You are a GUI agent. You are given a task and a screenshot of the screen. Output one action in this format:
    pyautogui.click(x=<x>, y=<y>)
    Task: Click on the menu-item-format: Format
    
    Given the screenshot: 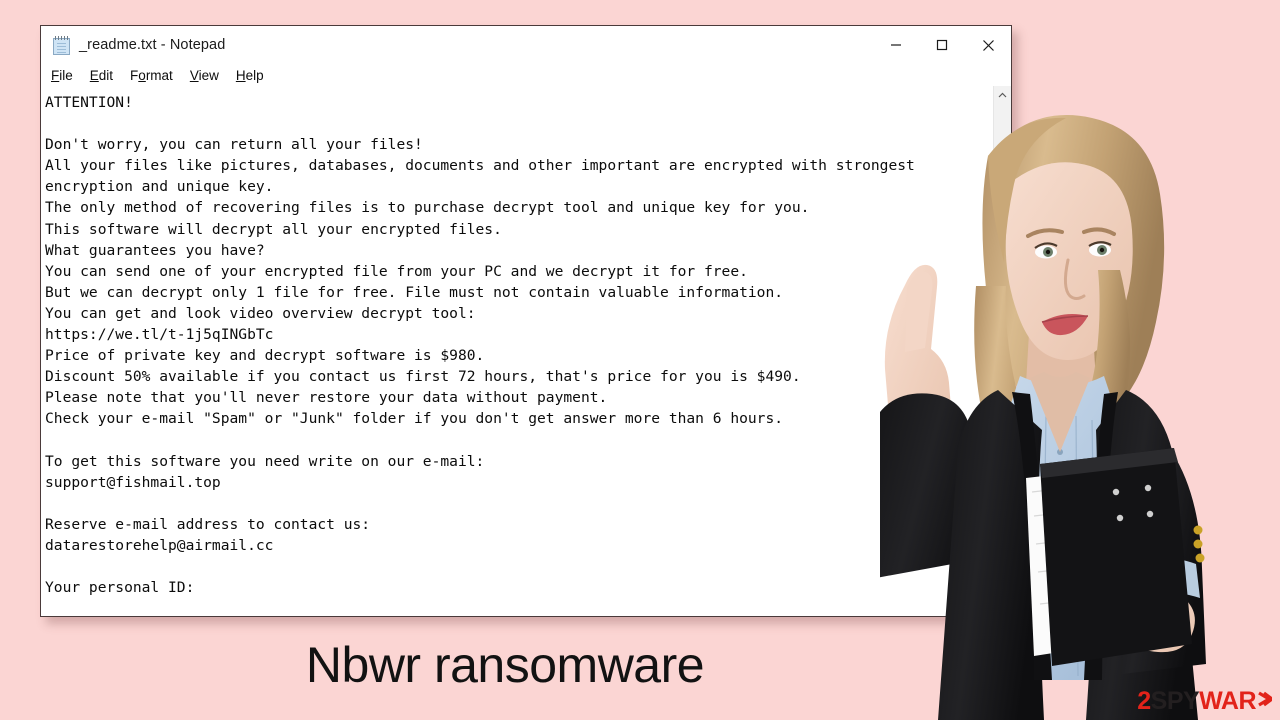 What is the action you would take?
    pyautogui.click(x=151, y=75)
    